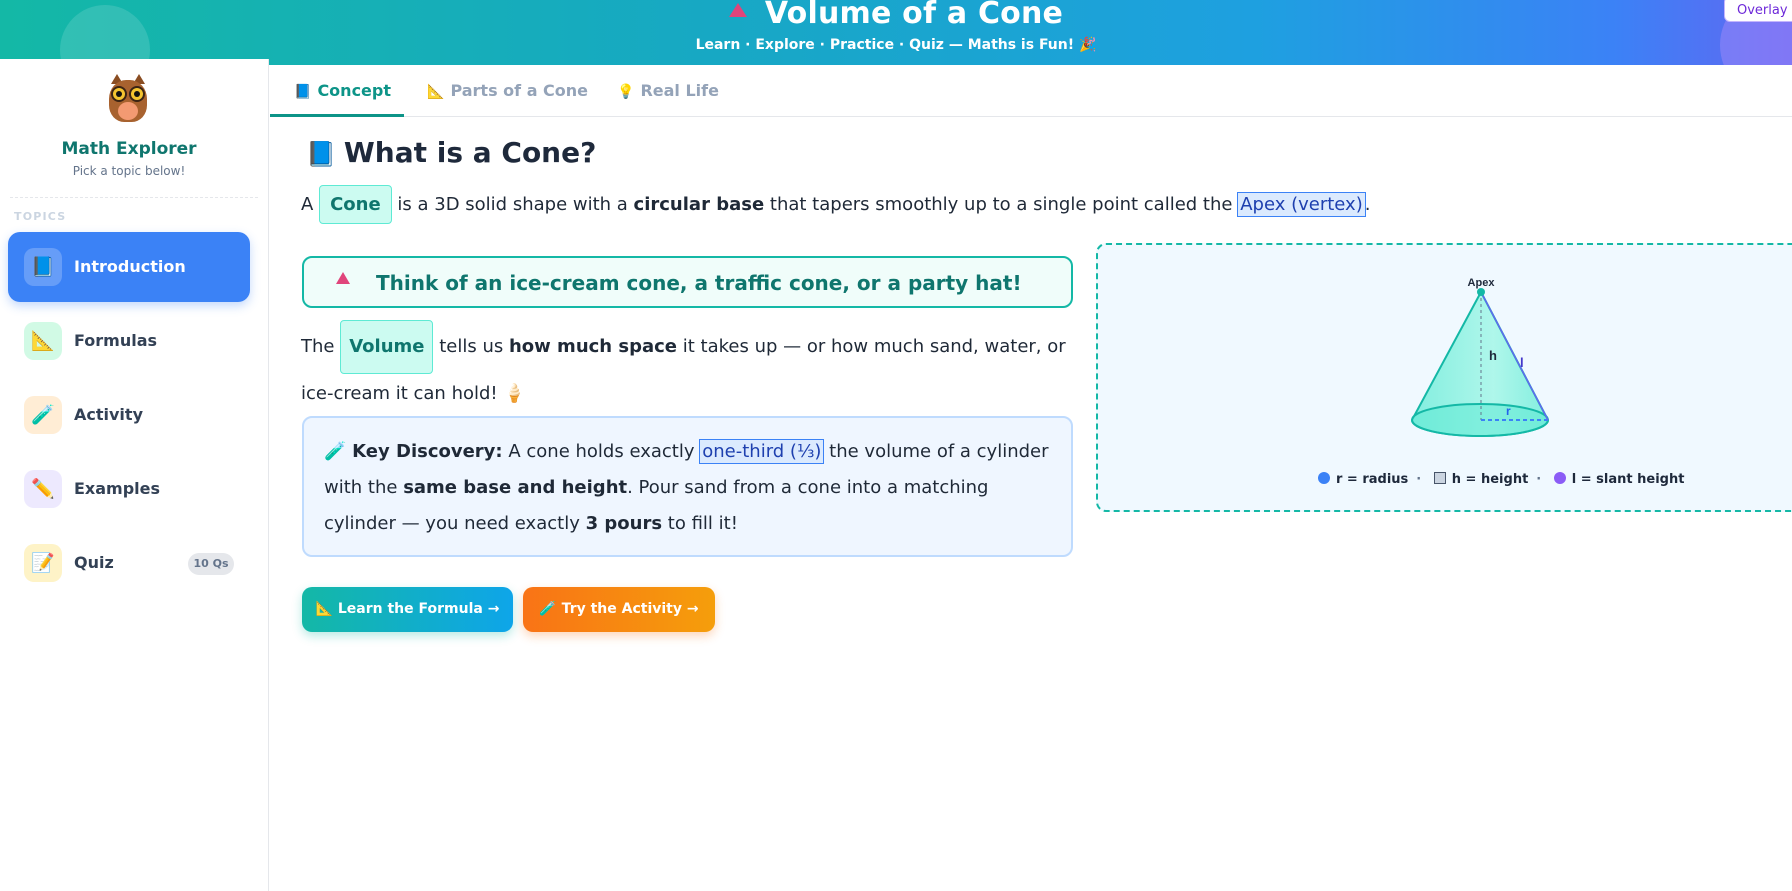 This screenshot has height=891, width=1792. I want to click on title-row: Volume of a Cone, so click(896, 15).